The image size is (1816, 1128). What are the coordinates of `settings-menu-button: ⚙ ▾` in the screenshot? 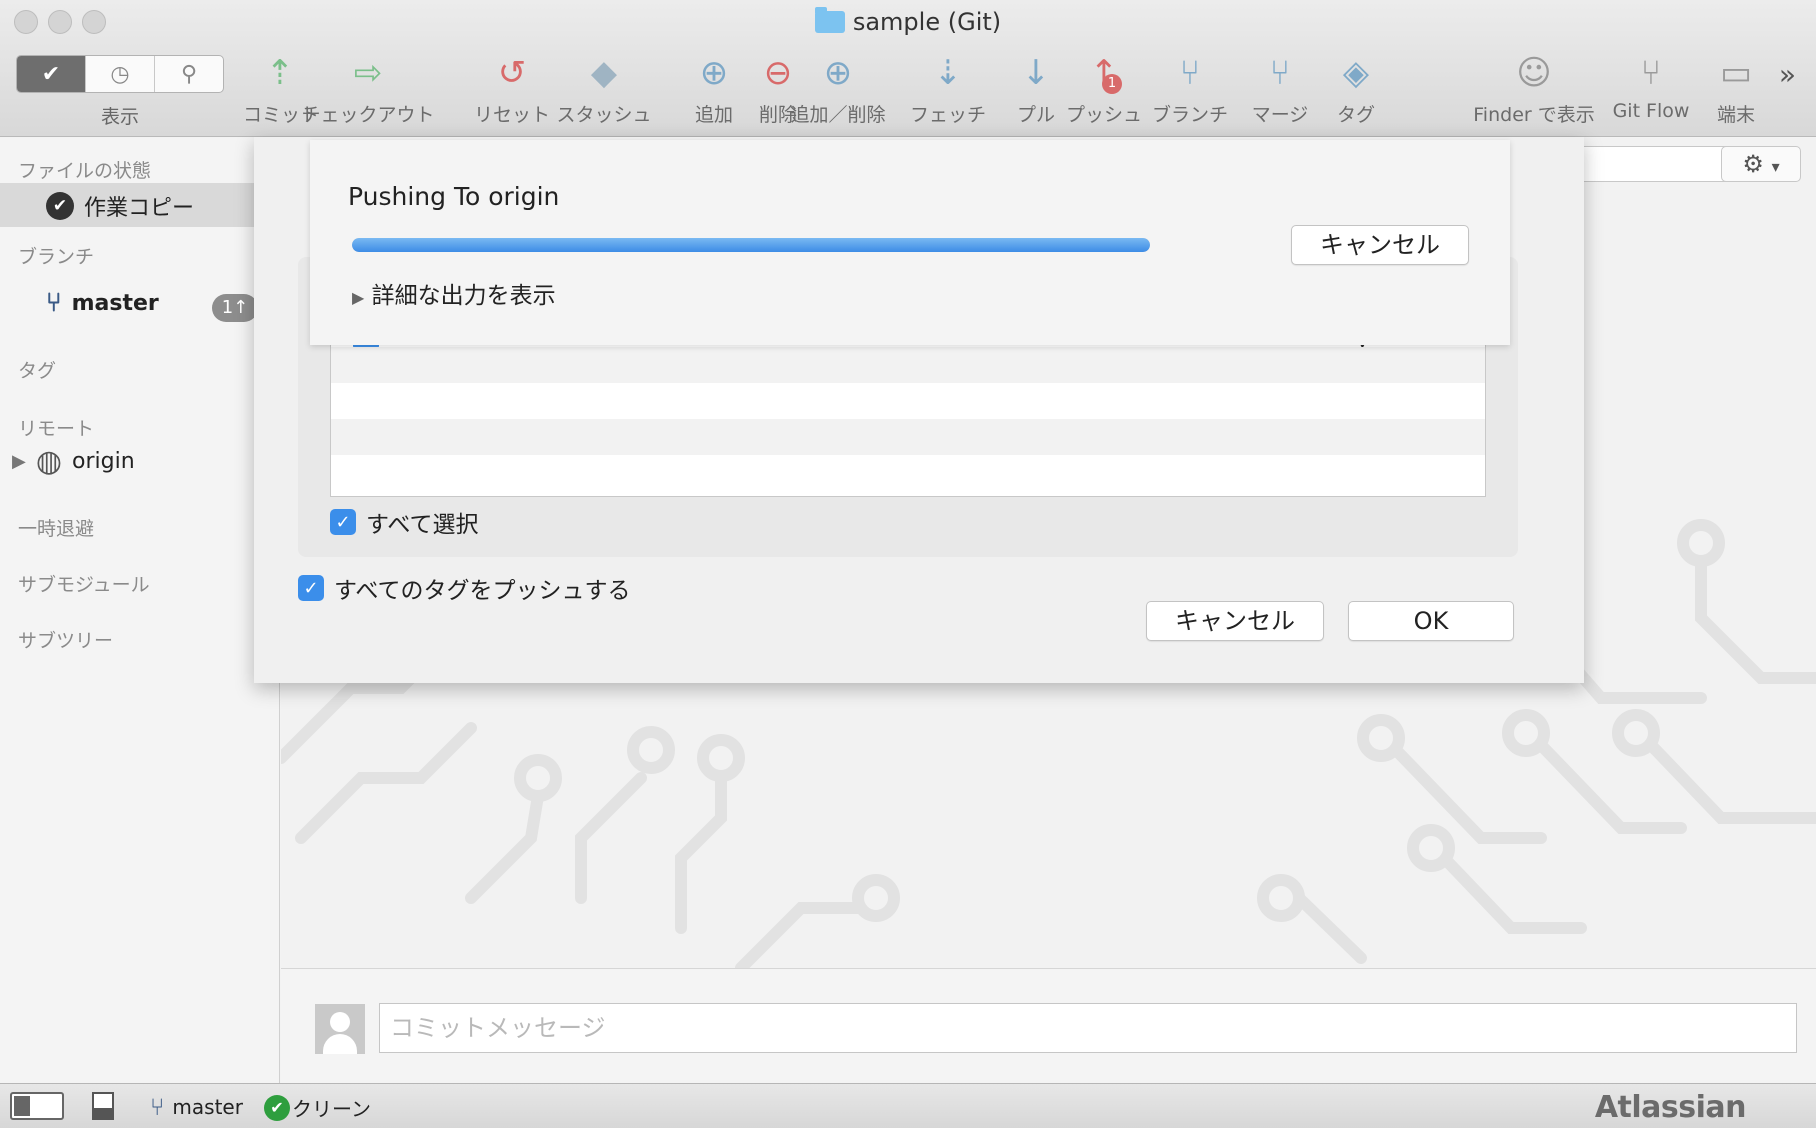 It's located at (1761, 164).